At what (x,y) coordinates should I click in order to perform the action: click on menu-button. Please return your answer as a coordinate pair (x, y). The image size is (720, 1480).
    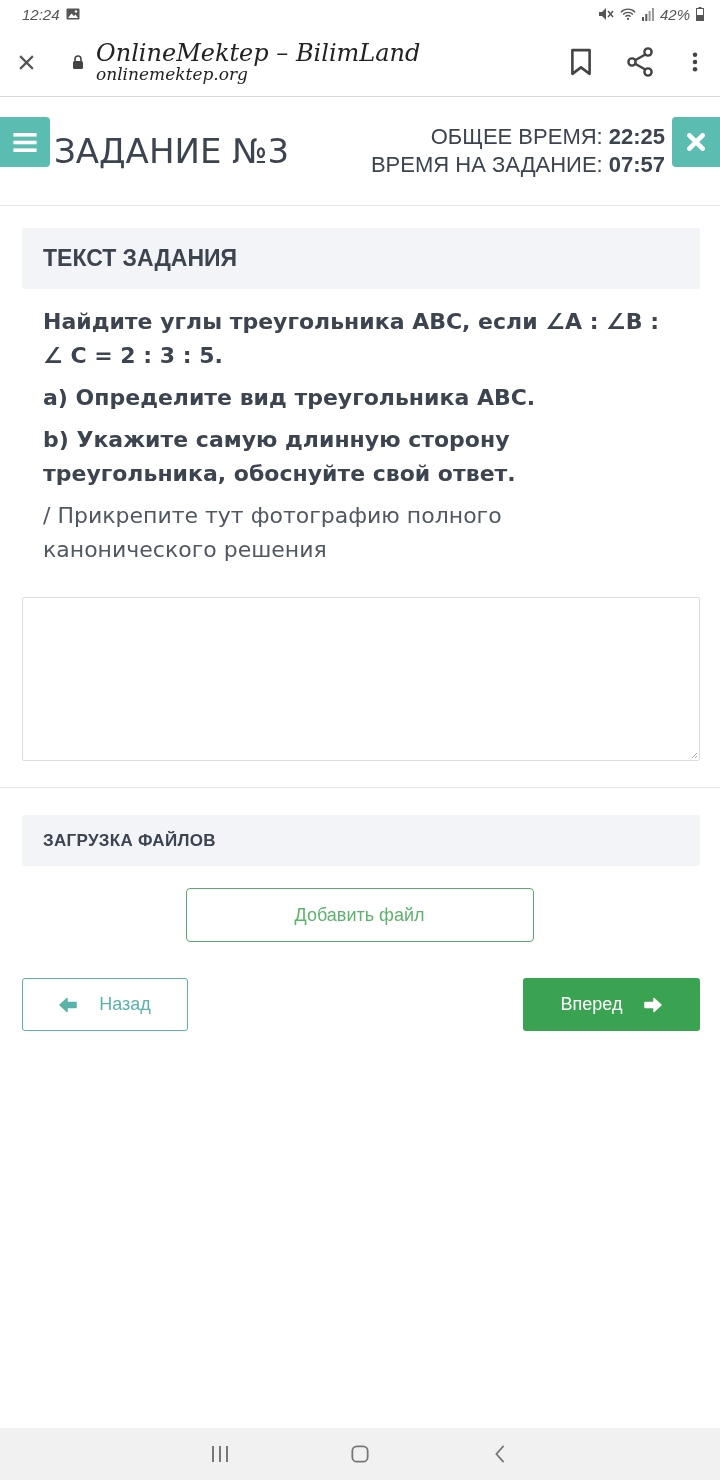
    Looking at the image, I should click on (25, 142).